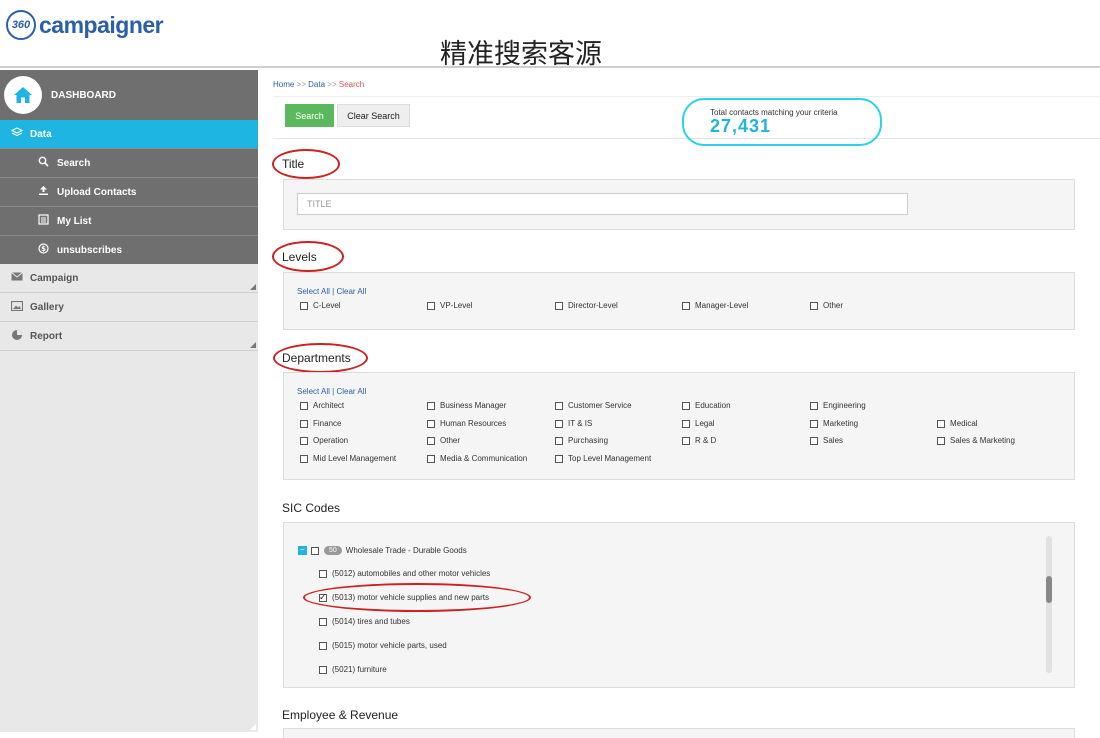 This screenshot has height=738, width=1100. I want to click on sidebar-item-dashboard: DASHBOARD, so click(129, 95).